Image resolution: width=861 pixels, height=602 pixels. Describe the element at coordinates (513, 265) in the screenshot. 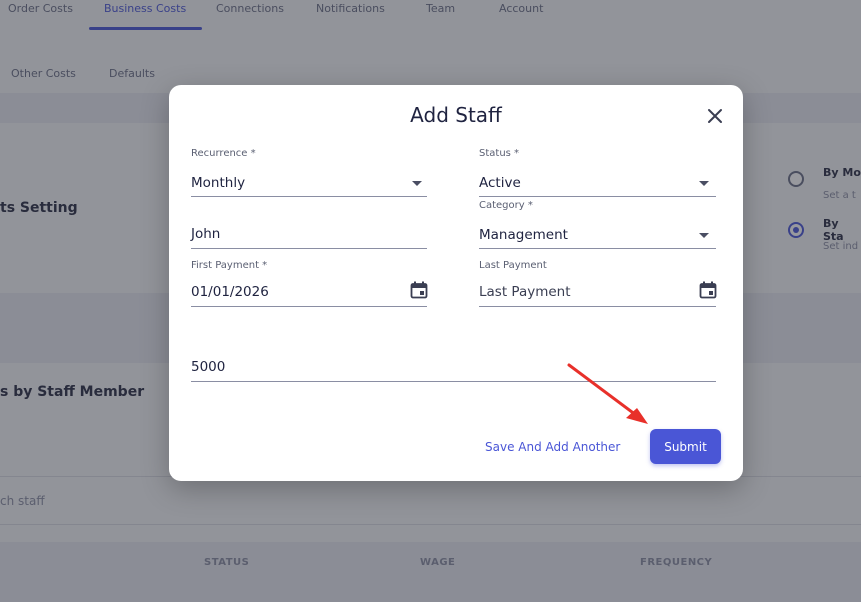

I see `last-payment-label: Last Payment` at that location.